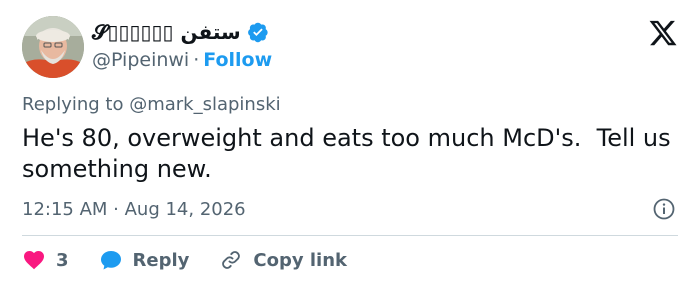  I want to click on copy-link-label: Copy link, so click(300, 260).